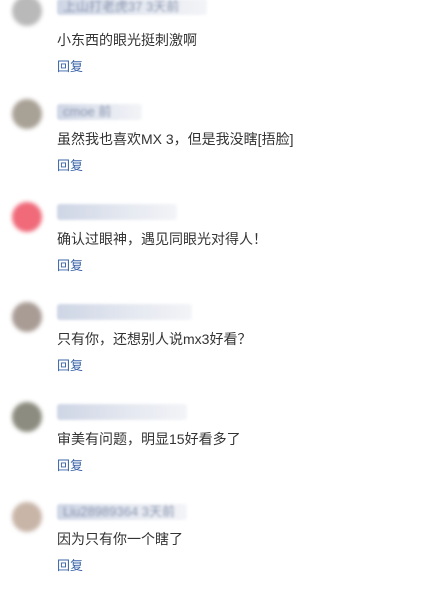 Image resolution: width=447 pixels, height=599 pixels. What do you see at coordinates (162, 239) in the screenshot?
I see `comment-text: 确认过眼神，遇见同眼光对得人！` at bounding box center [162, 239].